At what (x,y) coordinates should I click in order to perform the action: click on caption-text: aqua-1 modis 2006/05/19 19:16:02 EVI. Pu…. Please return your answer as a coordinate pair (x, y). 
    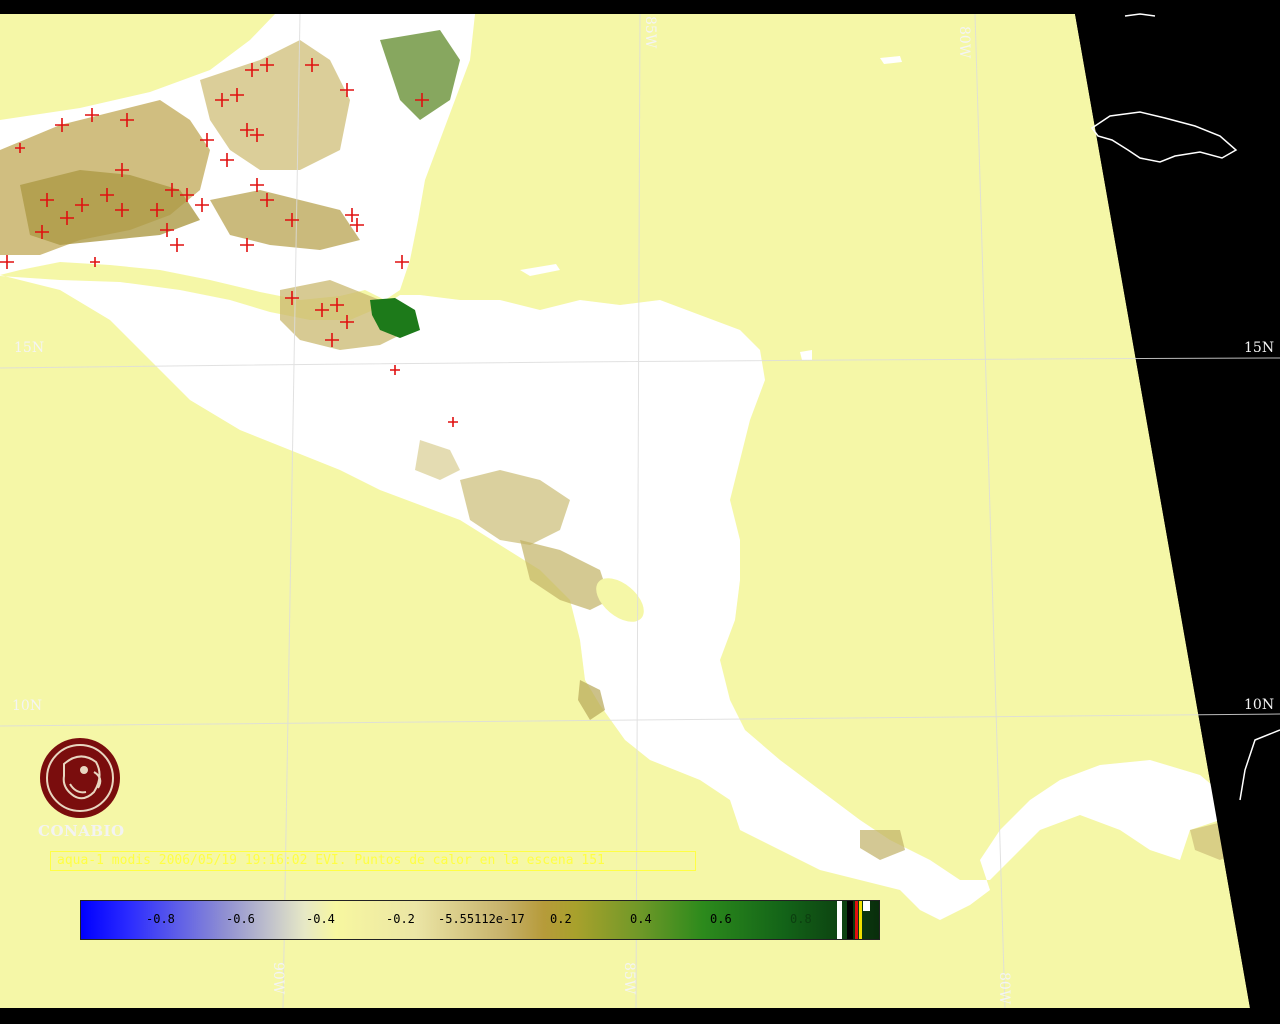
    Looking at the image, I should click on (331, 860).